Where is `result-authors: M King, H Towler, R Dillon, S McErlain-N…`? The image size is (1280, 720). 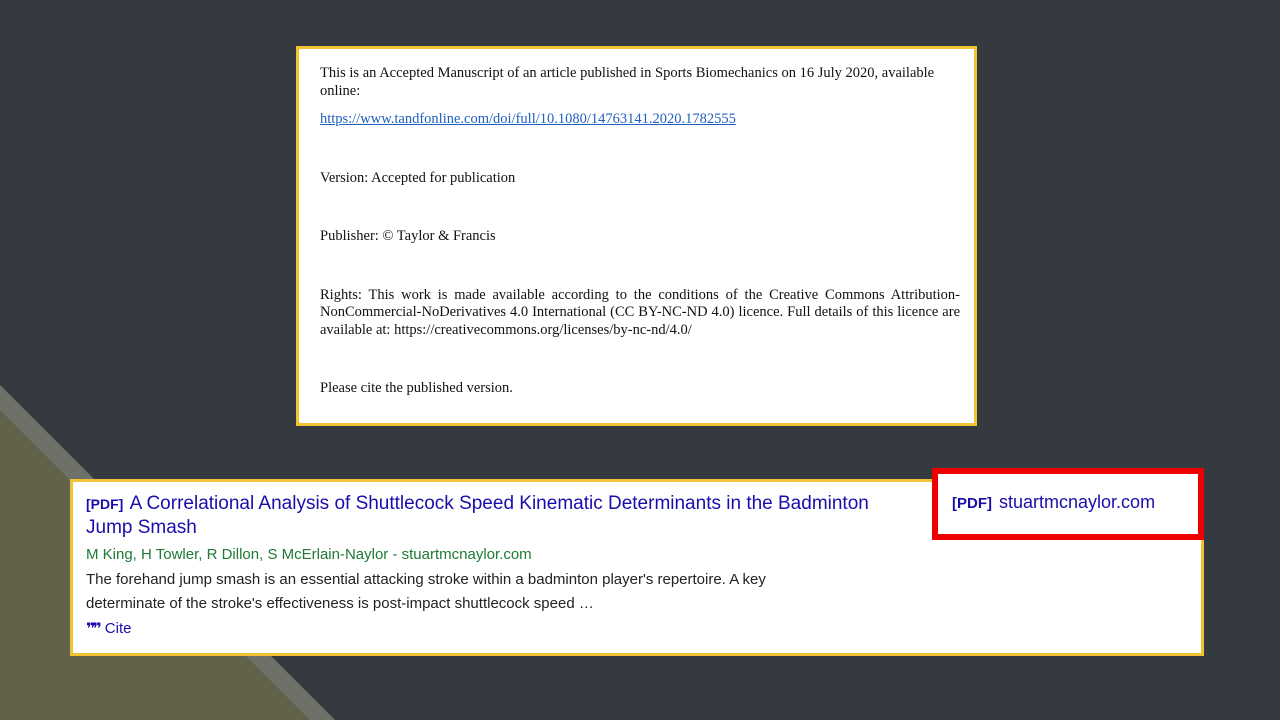 result-authors: M King, H Towler, R Dillon, S McErlain-N… is located at coordinates (309, 554).